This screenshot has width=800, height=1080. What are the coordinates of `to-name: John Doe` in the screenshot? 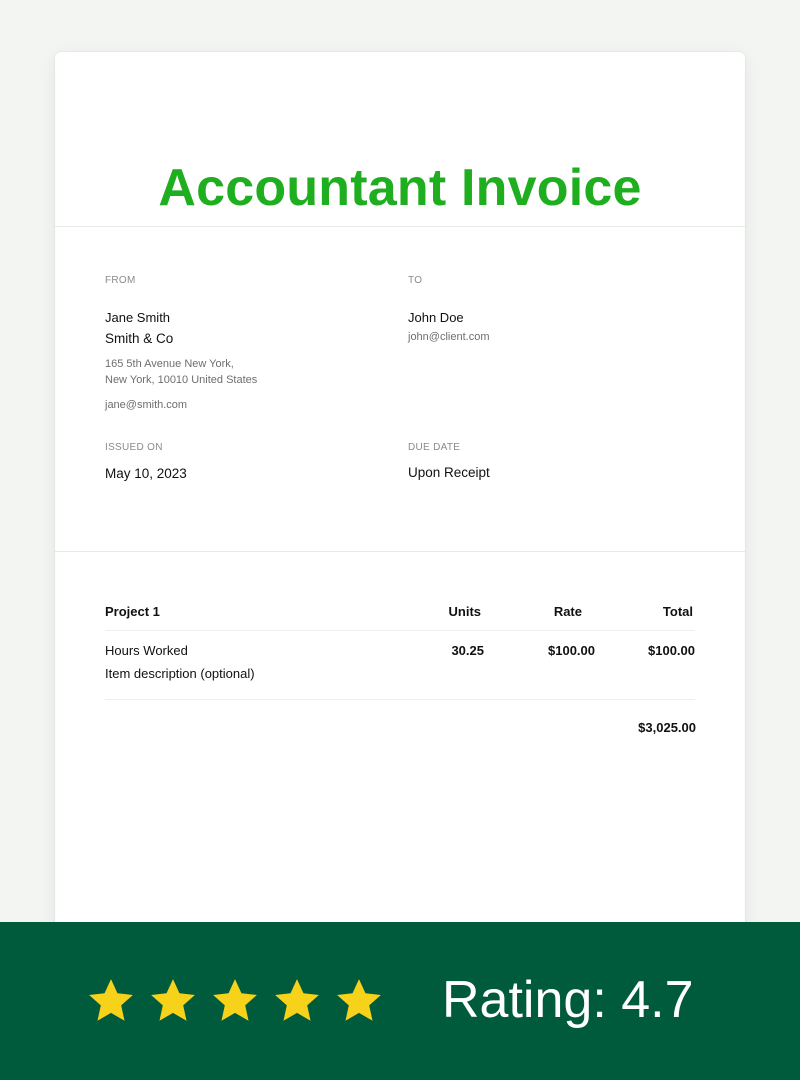 It's located at (436, 317).